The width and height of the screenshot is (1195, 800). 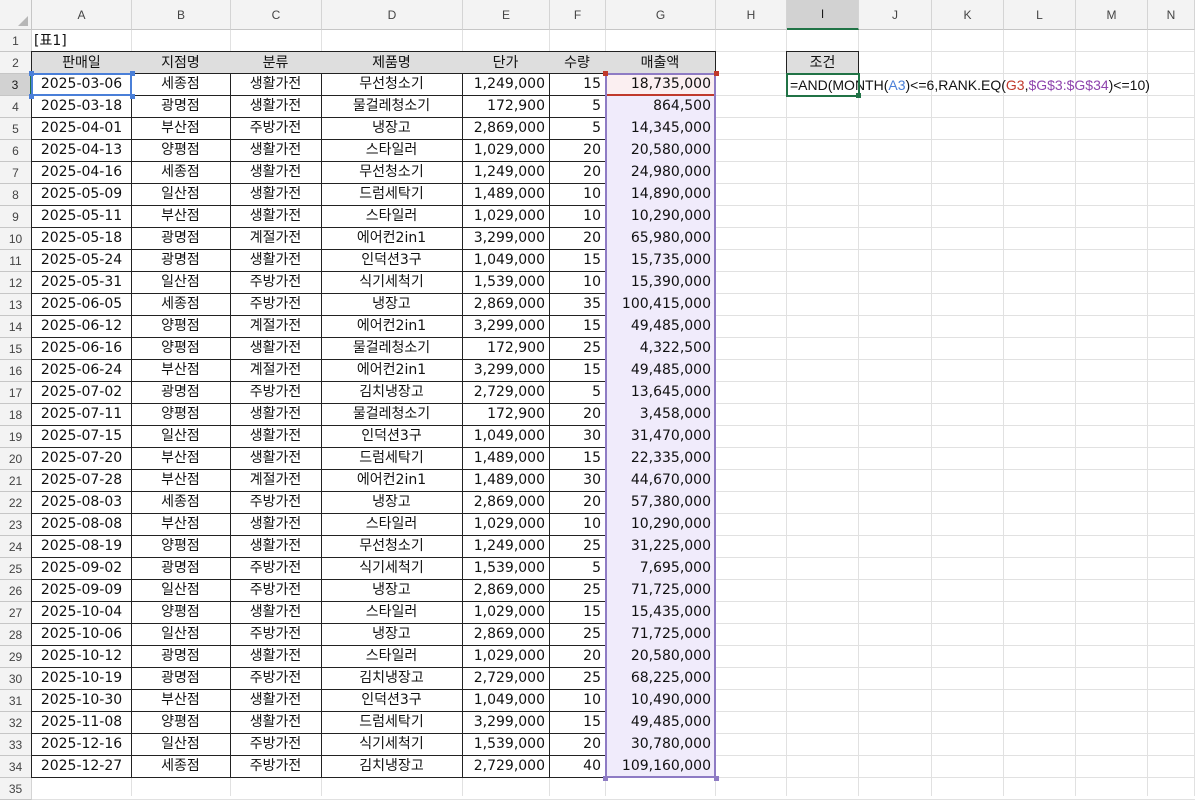 What do you see at coordinates (506, 62) in the screenshot?
I see `table-header-cell: 단가` at bounding box center [506, 62].